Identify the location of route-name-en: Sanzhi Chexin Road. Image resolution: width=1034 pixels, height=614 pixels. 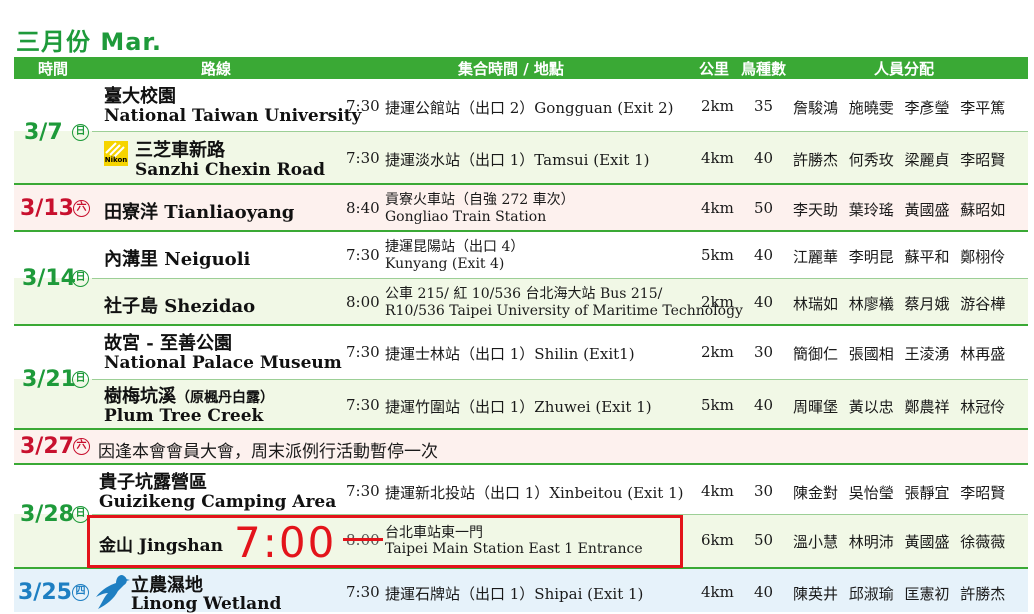
(230, 170).